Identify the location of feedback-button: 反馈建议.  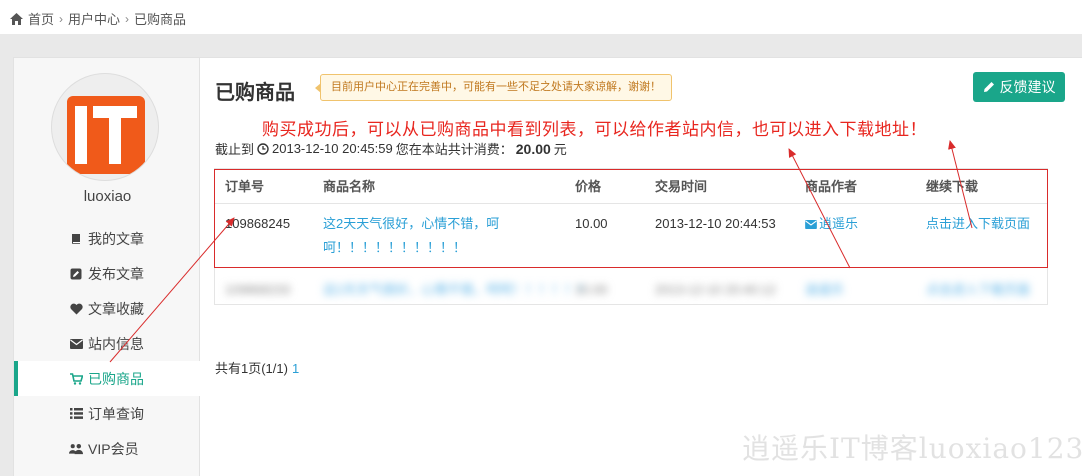
(1019, 87).